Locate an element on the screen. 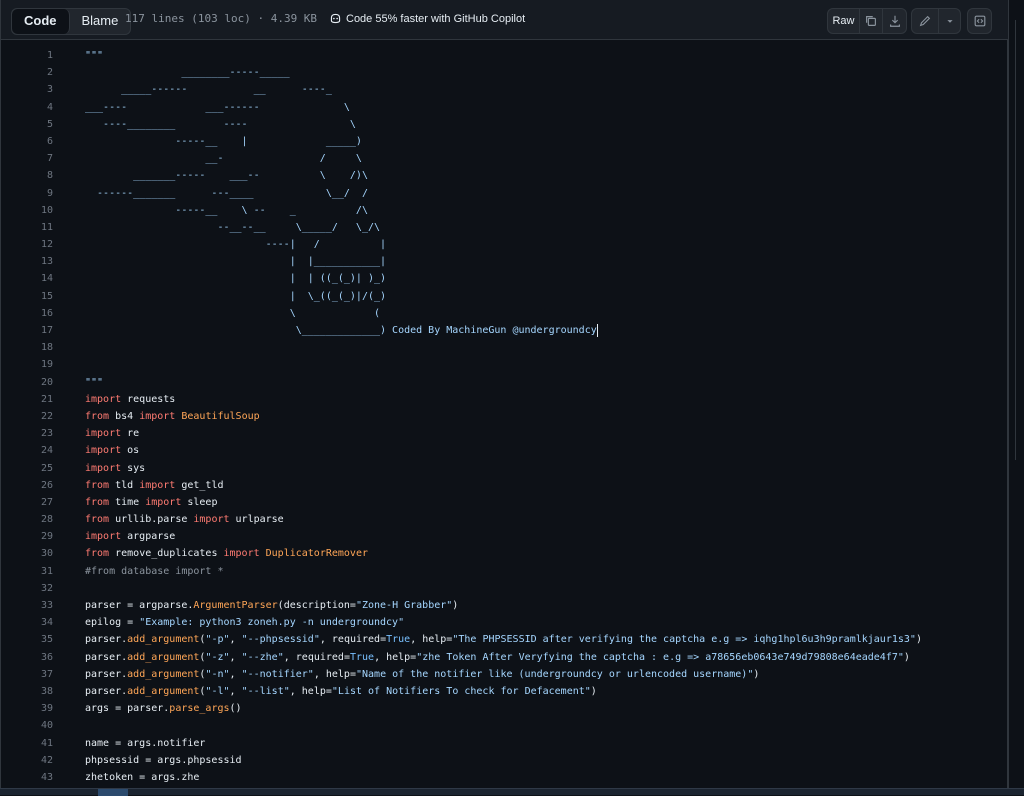 This screenshot has height=796, width=1024. line-source: --__--__ \_____/ \_/\ is located at coordinates (232, 227).